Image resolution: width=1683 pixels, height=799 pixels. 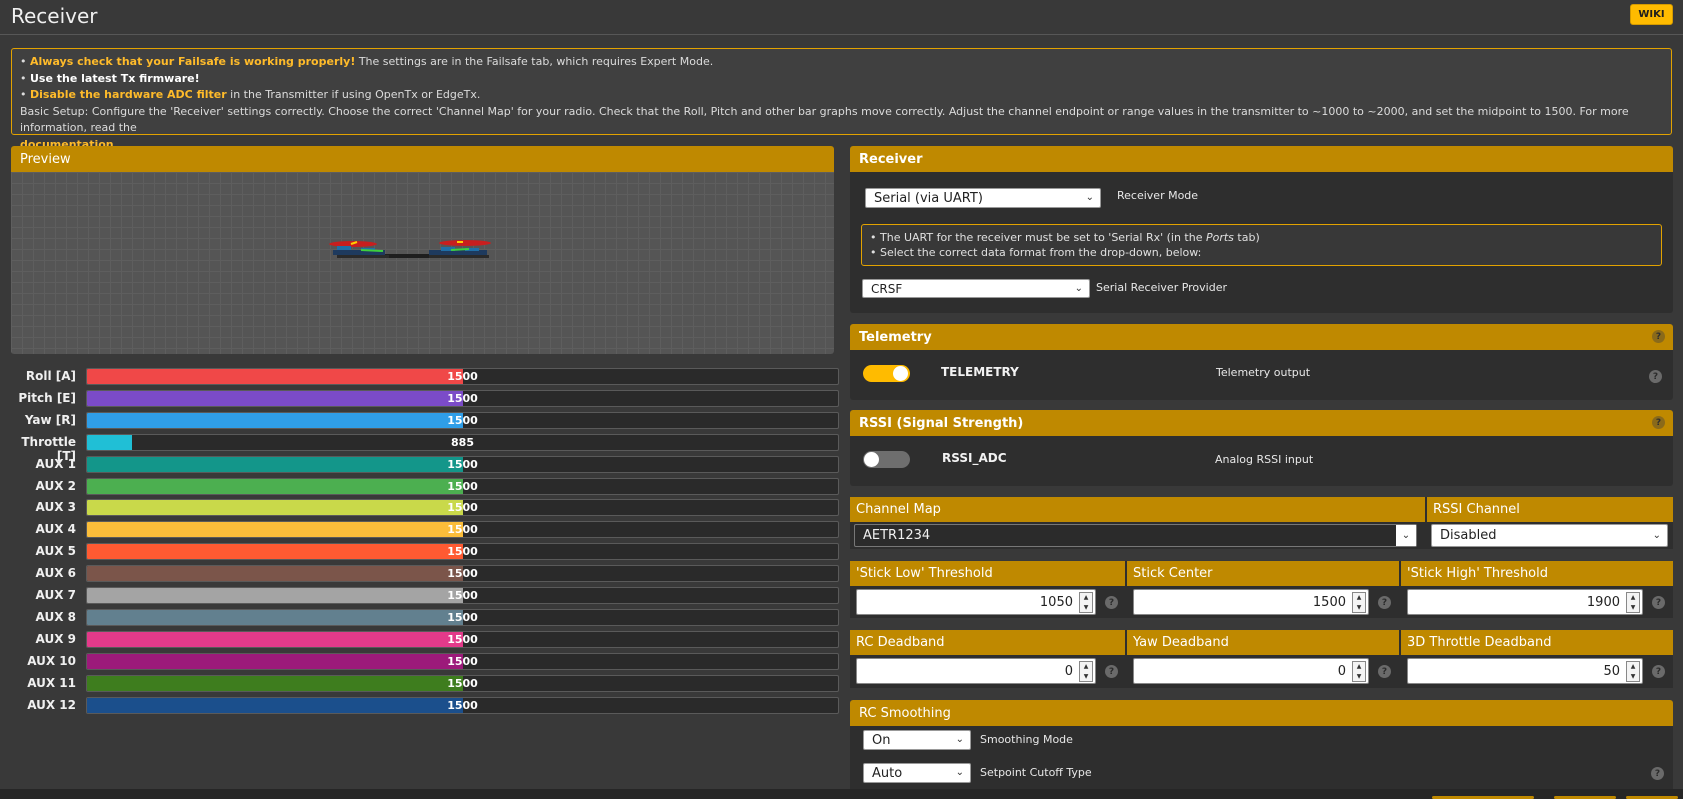 I want to click on channel-label: AUX 9, so click(x=55, y=638).